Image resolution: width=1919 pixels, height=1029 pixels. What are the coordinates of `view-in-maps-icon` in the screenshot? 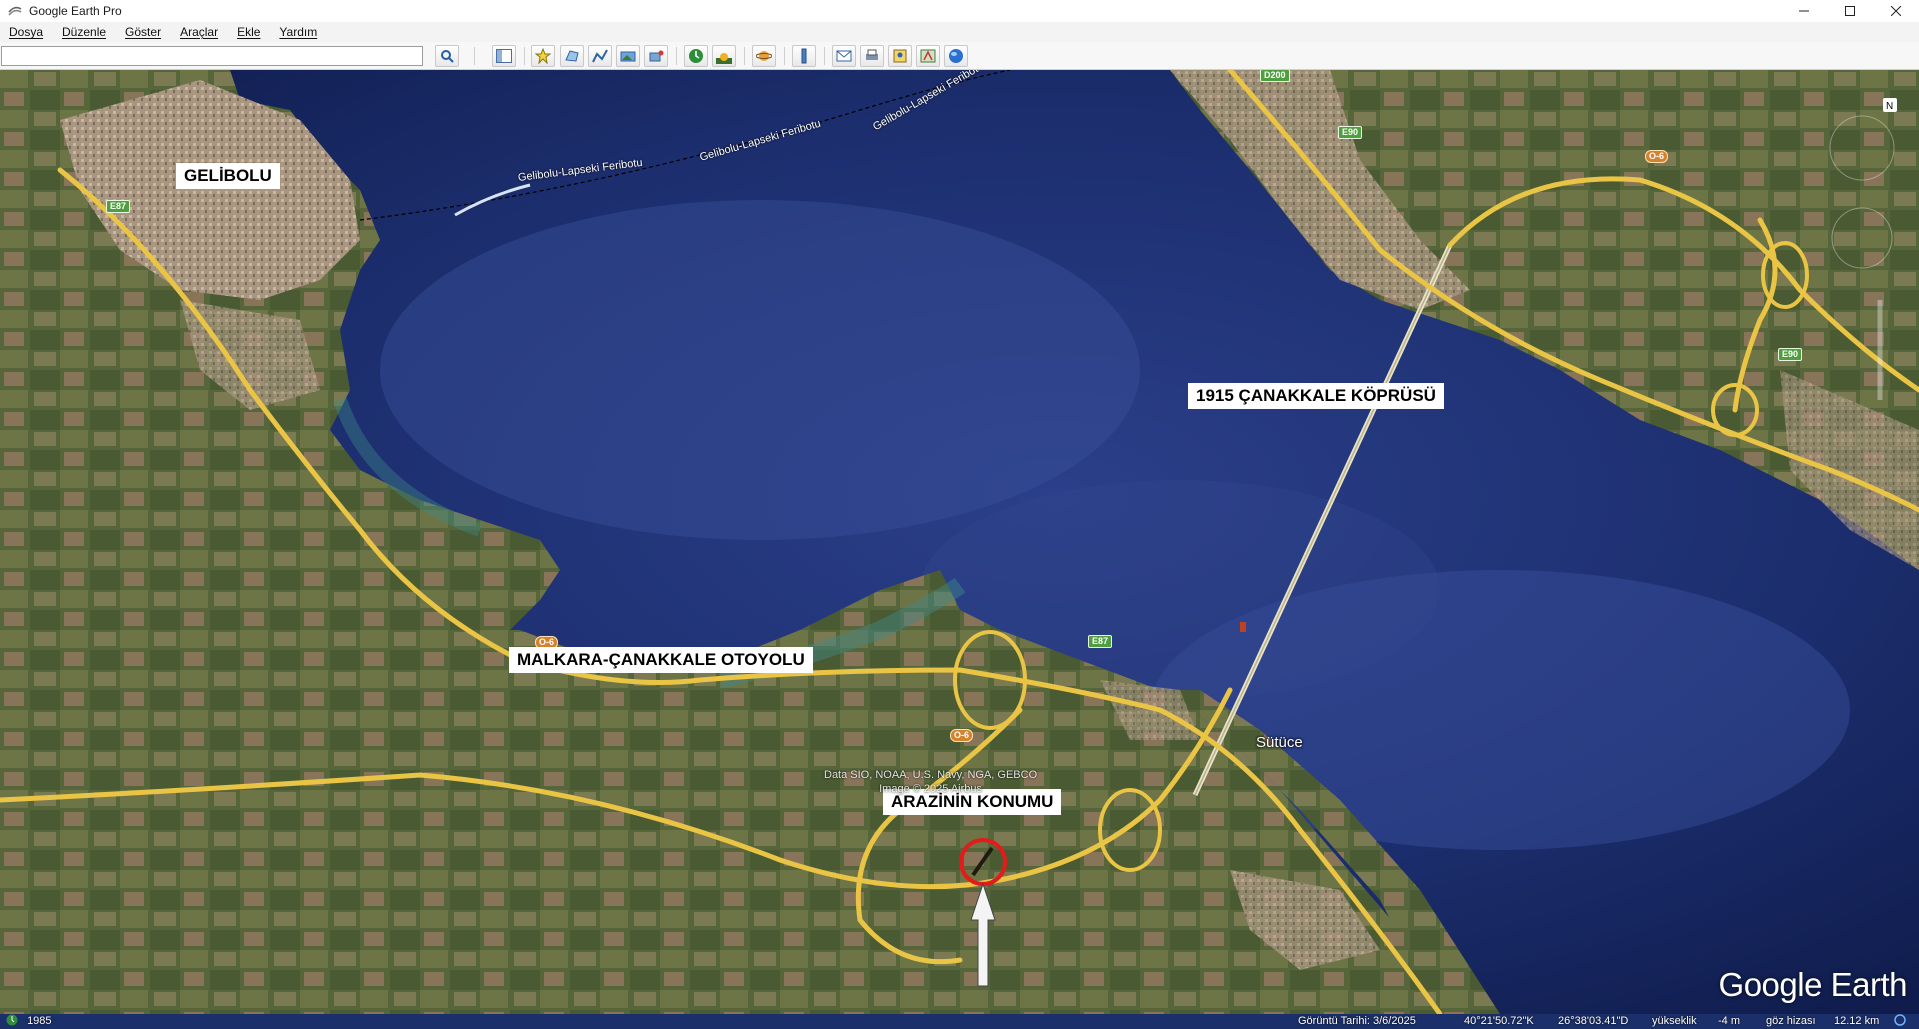 It's located at (928, 56).